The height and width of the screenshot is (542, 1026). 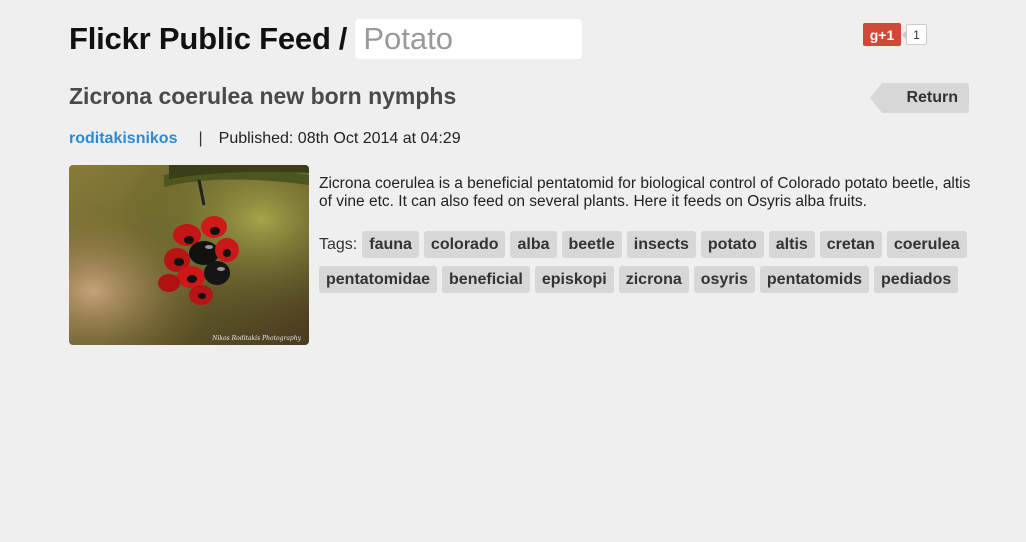 I want to click on google-plus-widget: g+1 1, so click(x=895, y=34).